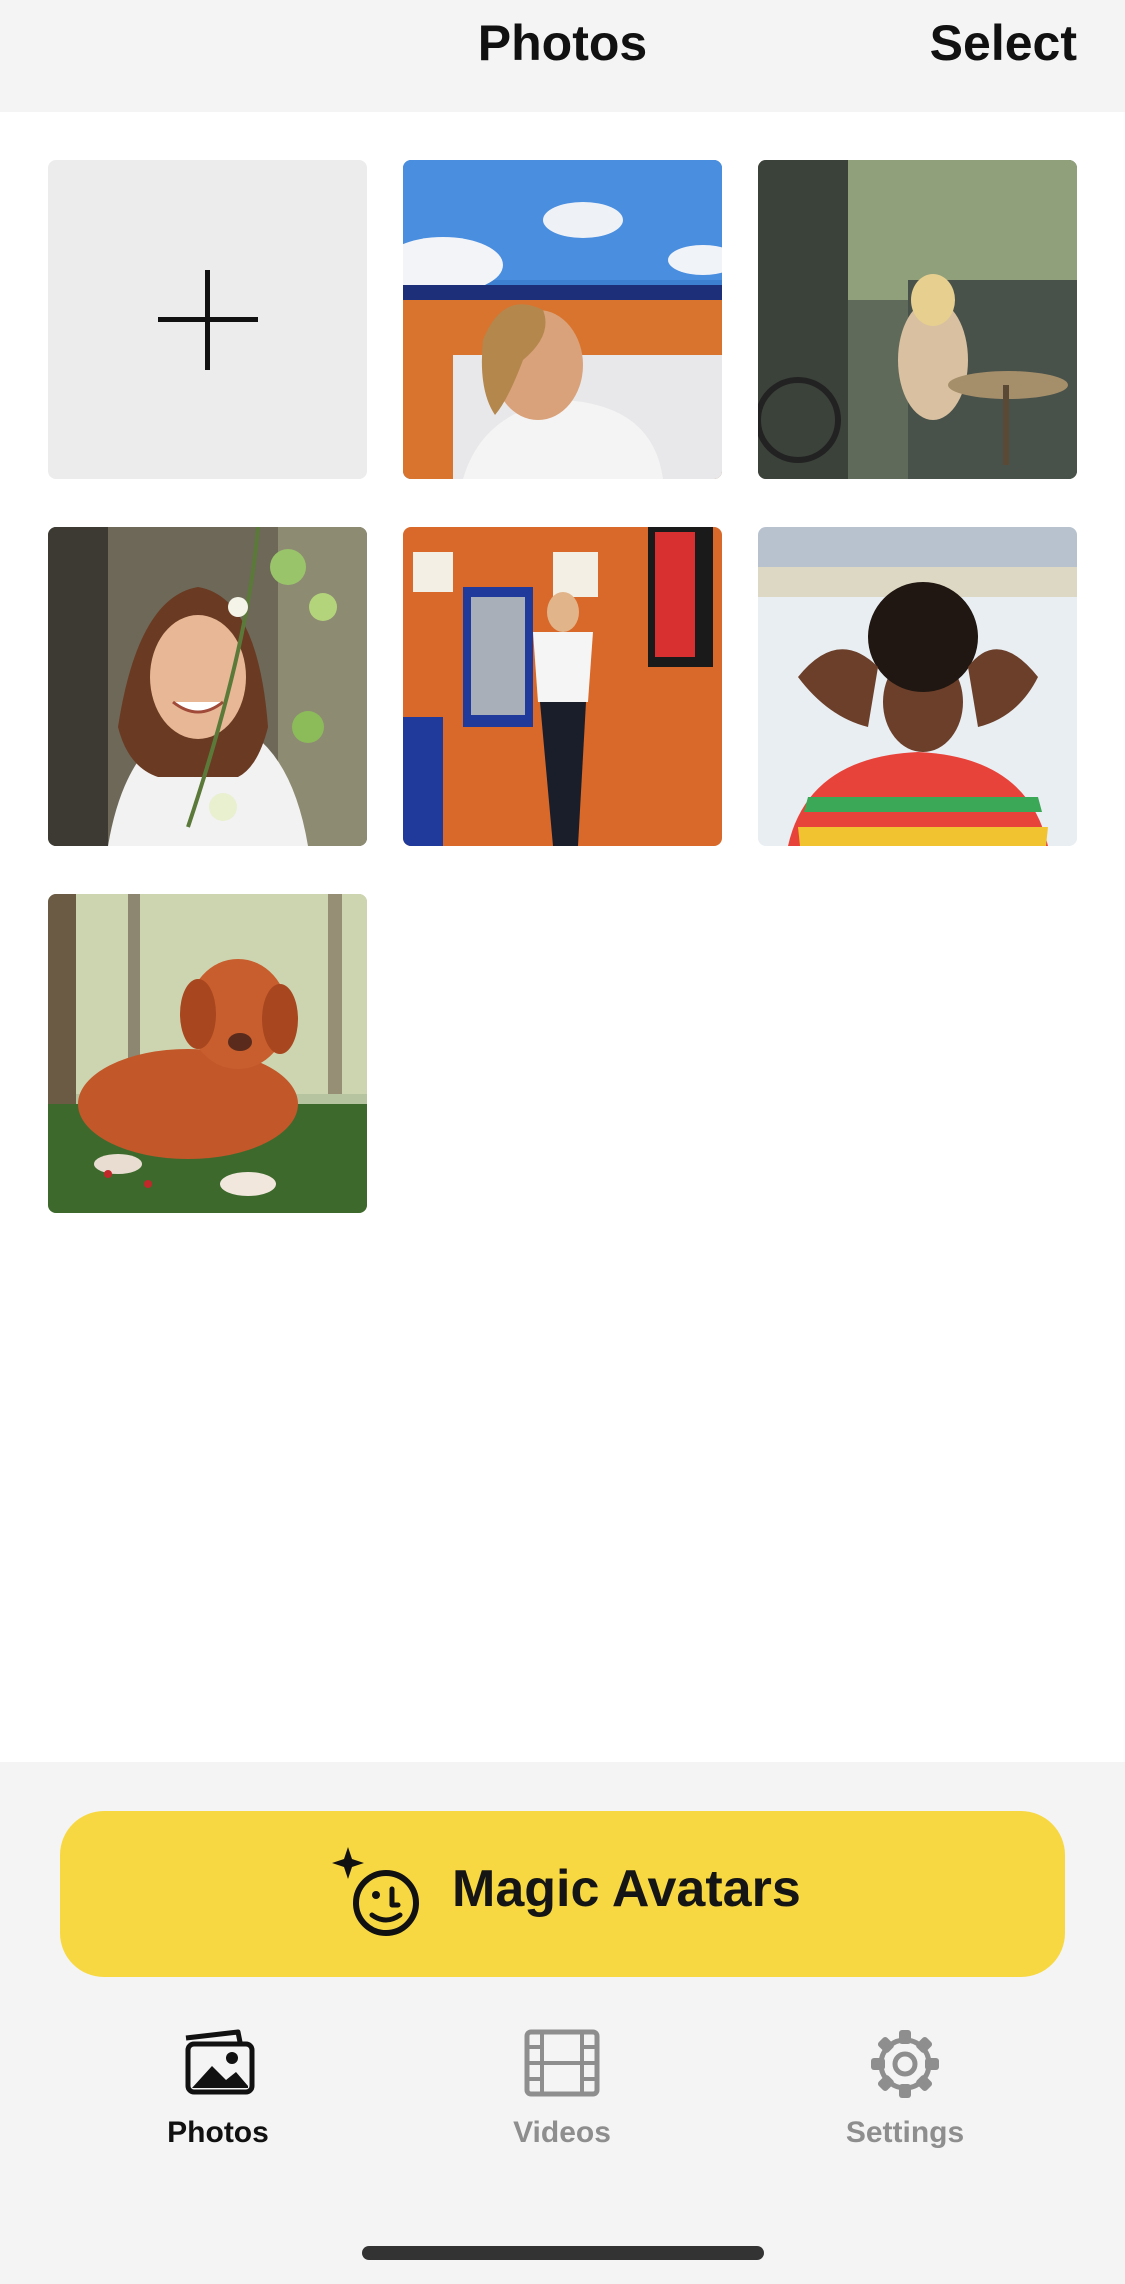 Image resolution: width=1125 pixels, height=2284 pixels. What do you see at coordinates (905, 2132) in the screenshot?
I see `tab-settings-label: Settings` at bounding box center [905, 2132].